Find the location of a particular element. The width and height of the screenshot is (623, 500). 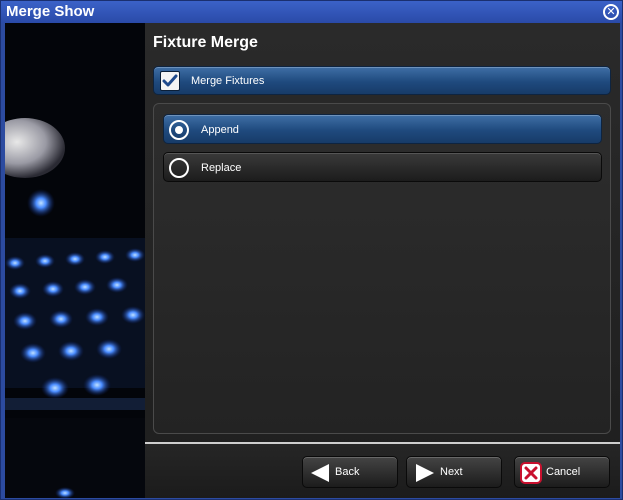

checkmark-icon is located at coordinates (170, 80).